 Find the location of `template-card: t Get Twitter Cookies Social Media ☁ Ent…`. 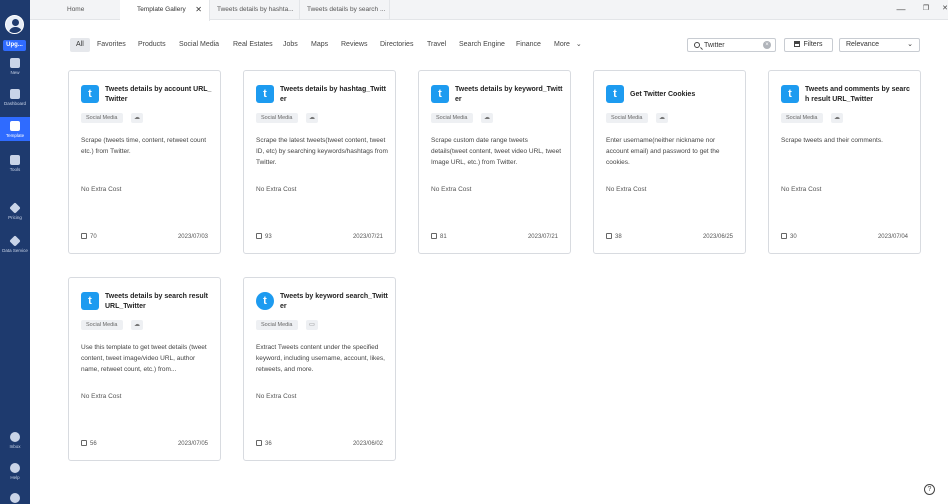

template-card: t Get Twitter Cookies Social Media ☁ Ent… is located at coordinates (669, 162).